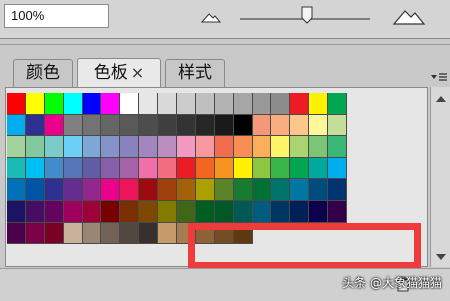 The width and height of the screenshot is (450, 301). What do you see at coordinates (440, 177) in the screenshot?
I see `vertical-scrollbar` at bounding box center [440, 177].